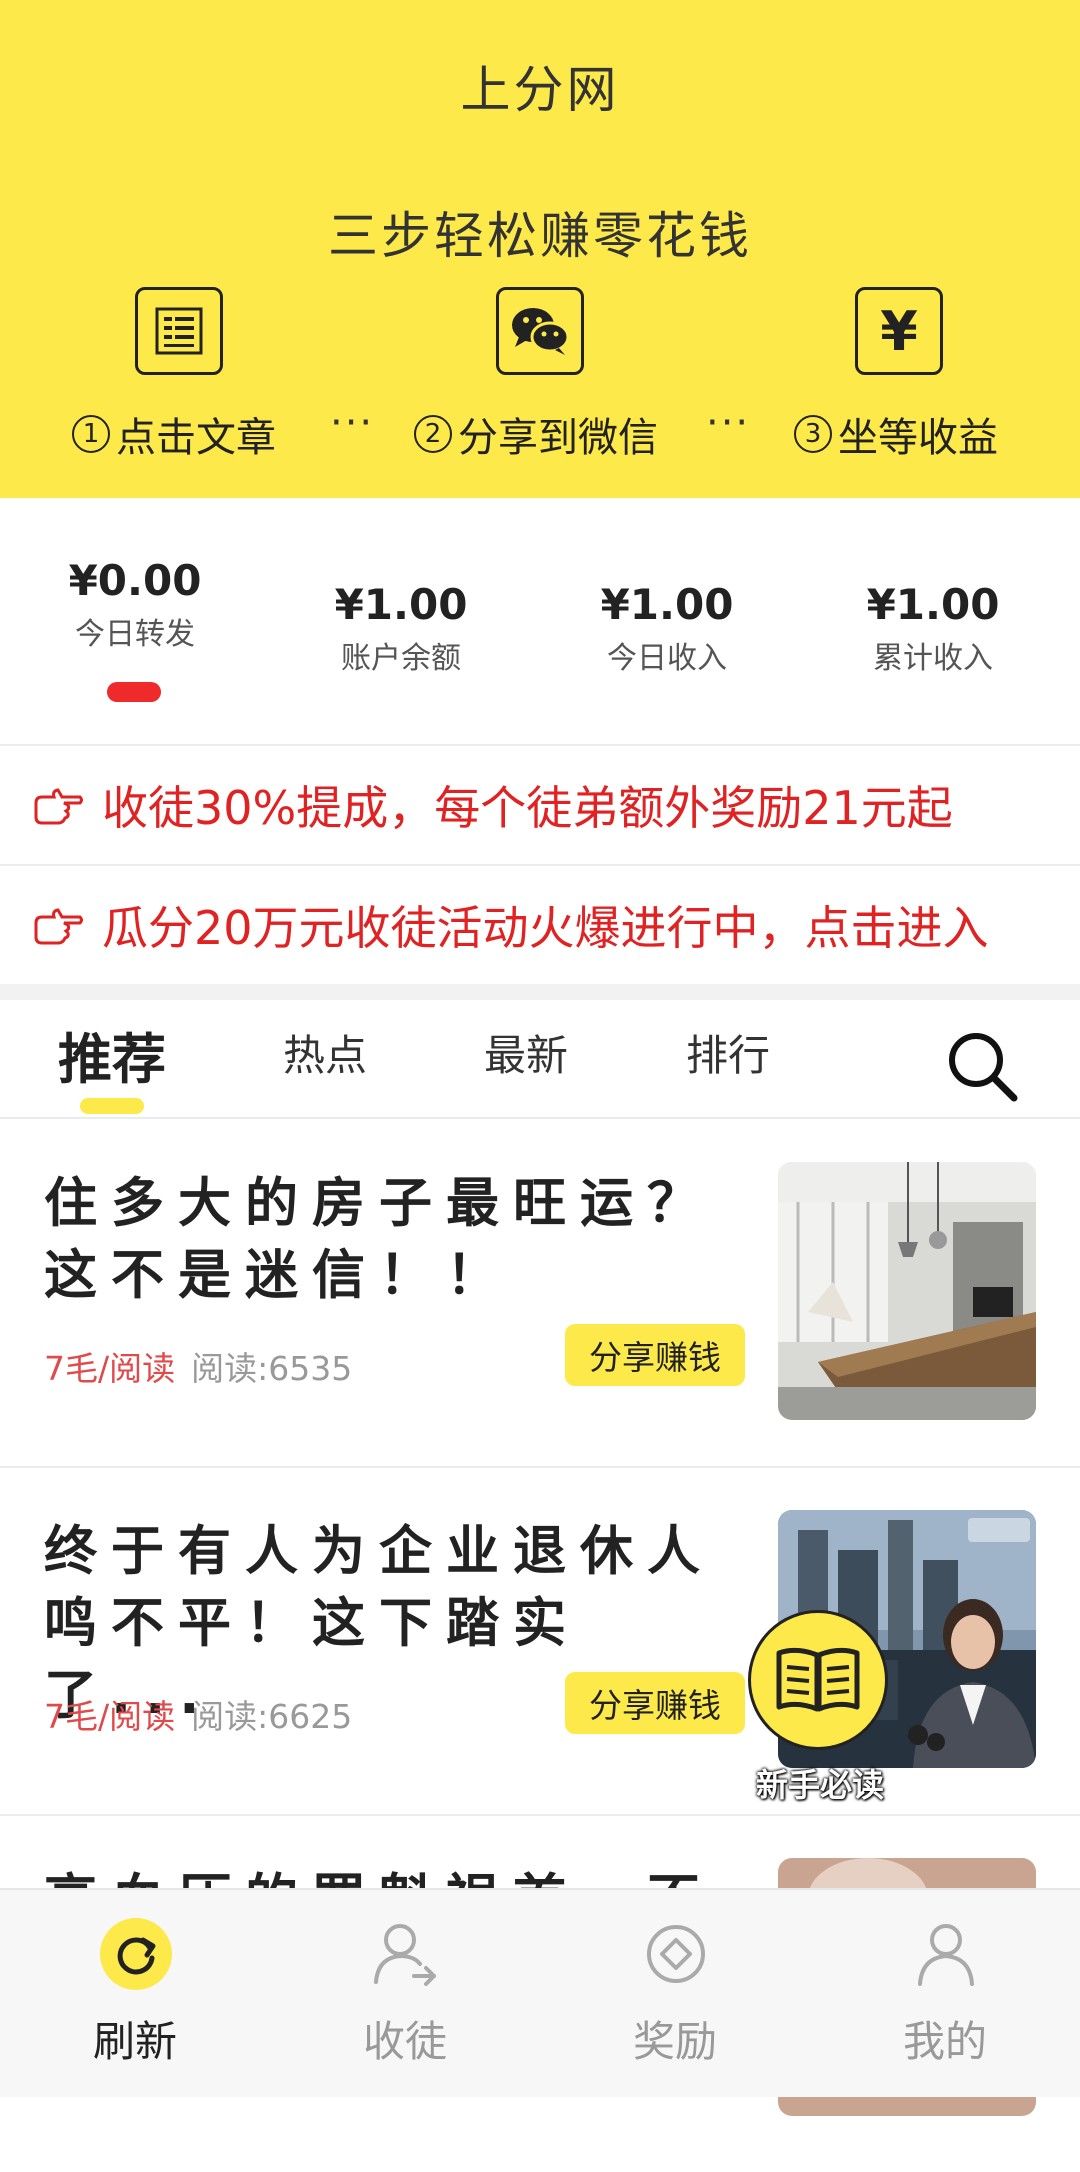 The width and height of the screenshot is (1080, 2172). Describe the element at coordinates (946, 1955) in the screenshot. I see `user-profile-icon` at that location.